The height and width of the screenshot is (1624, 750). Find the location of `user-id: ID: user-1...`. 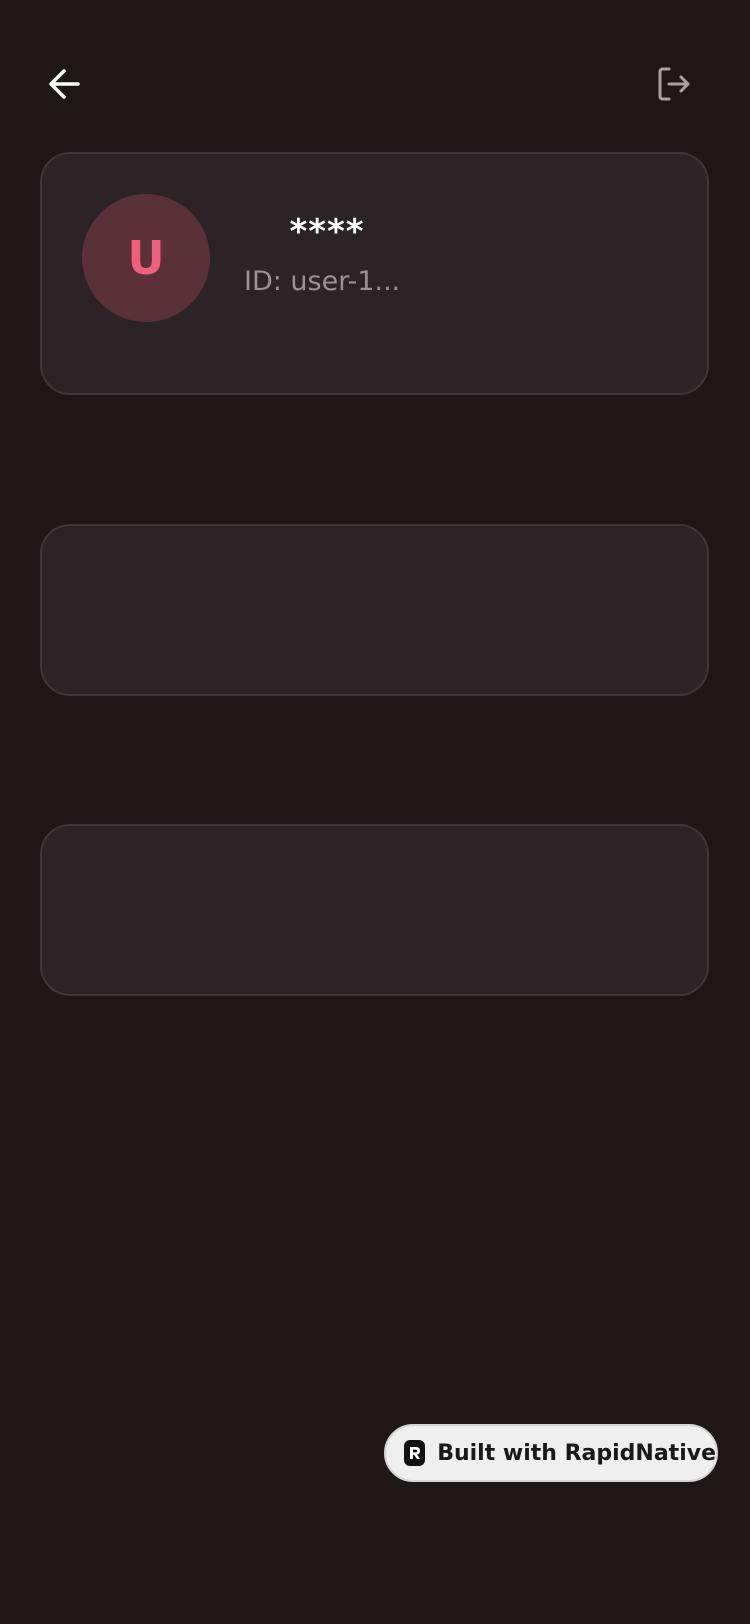

user-id: ID: user-1... is located at coordinates (322, 281).